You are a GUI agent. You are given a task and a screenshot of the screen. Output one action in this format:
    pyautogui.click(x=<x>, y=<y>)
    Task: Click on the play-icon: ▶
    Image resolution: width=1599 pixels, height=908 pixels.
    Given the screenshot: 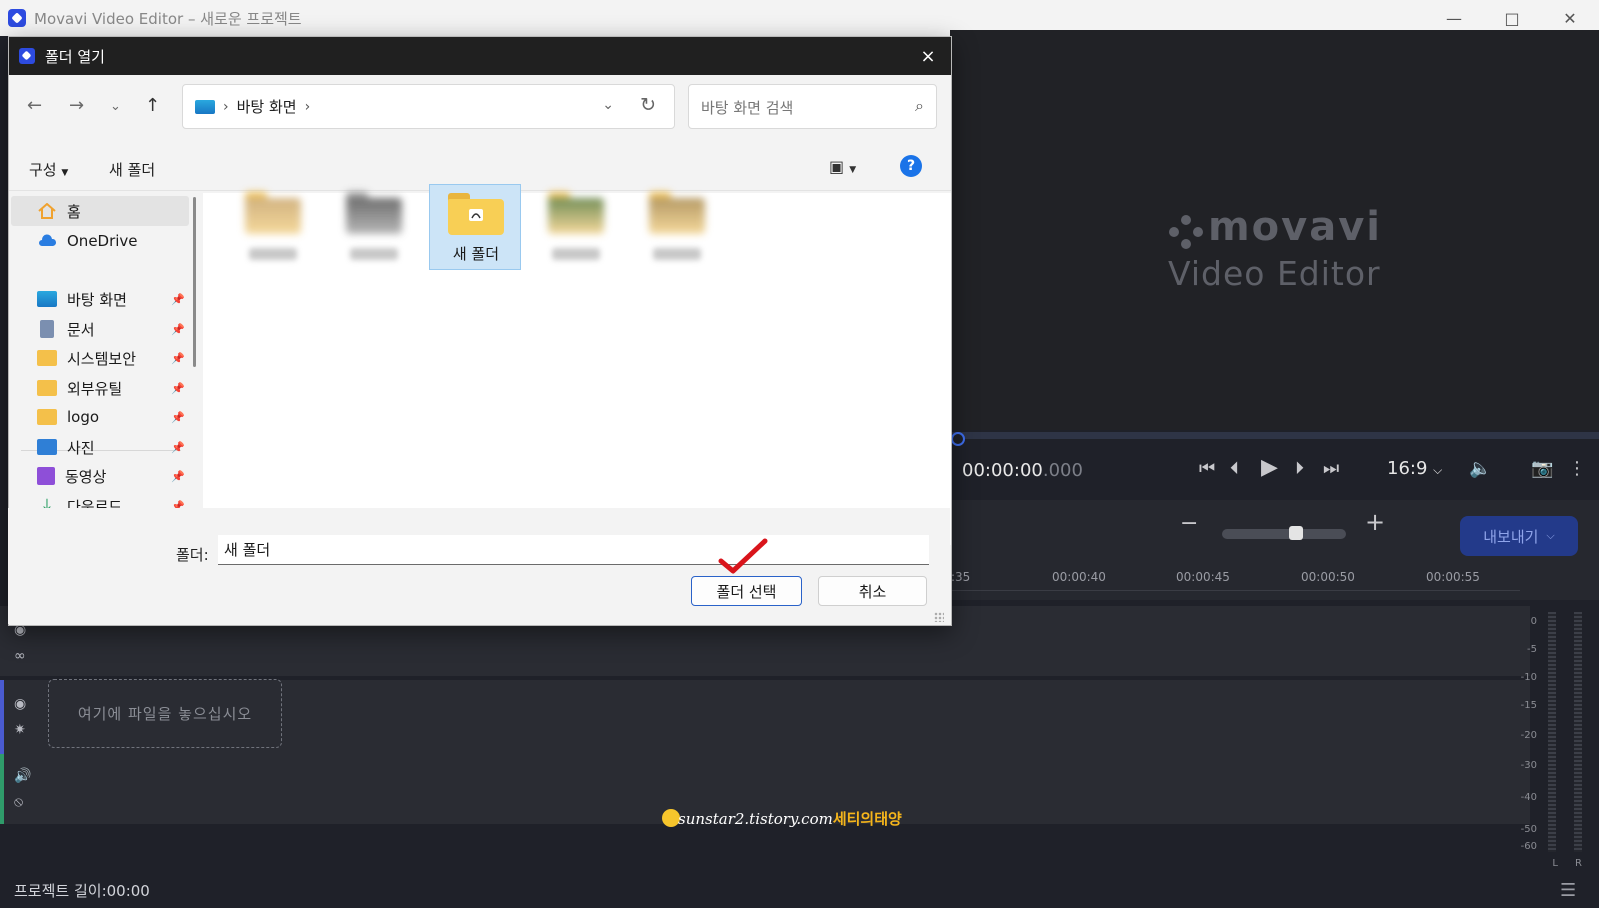 What is the action you would take?
    pyautogui.click(x=1269, y=467)
    